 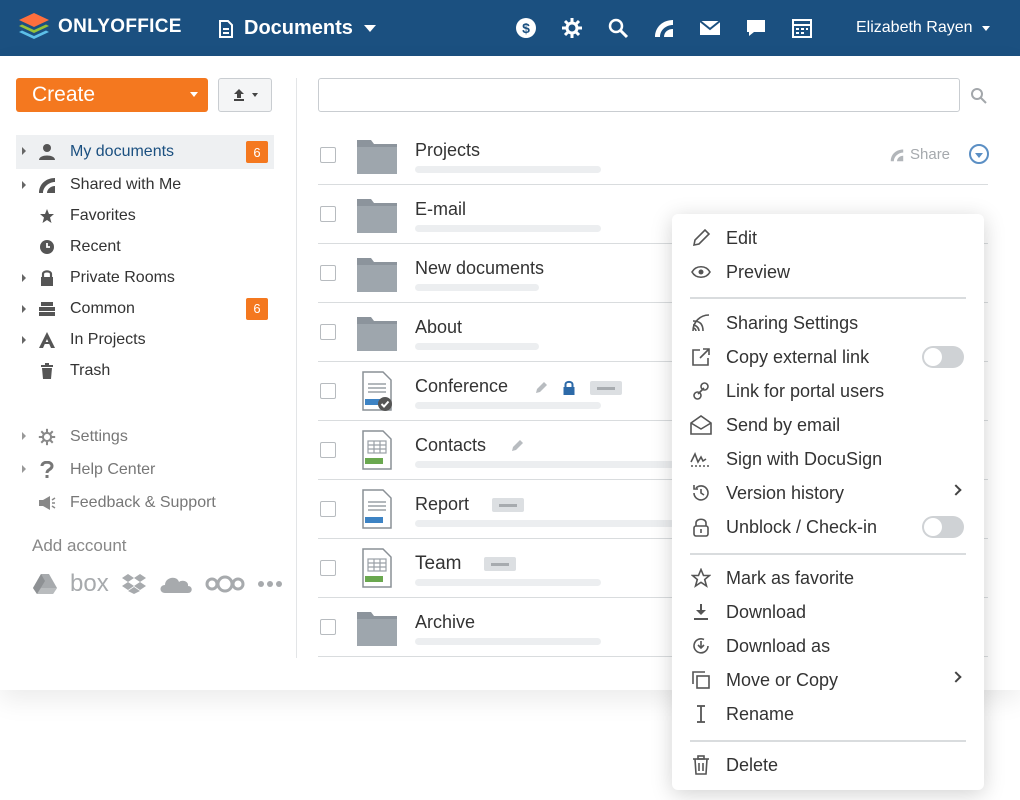 I want to click on menu-item-sharing-settings: Sharing Settings, so click(x=830, y=323).